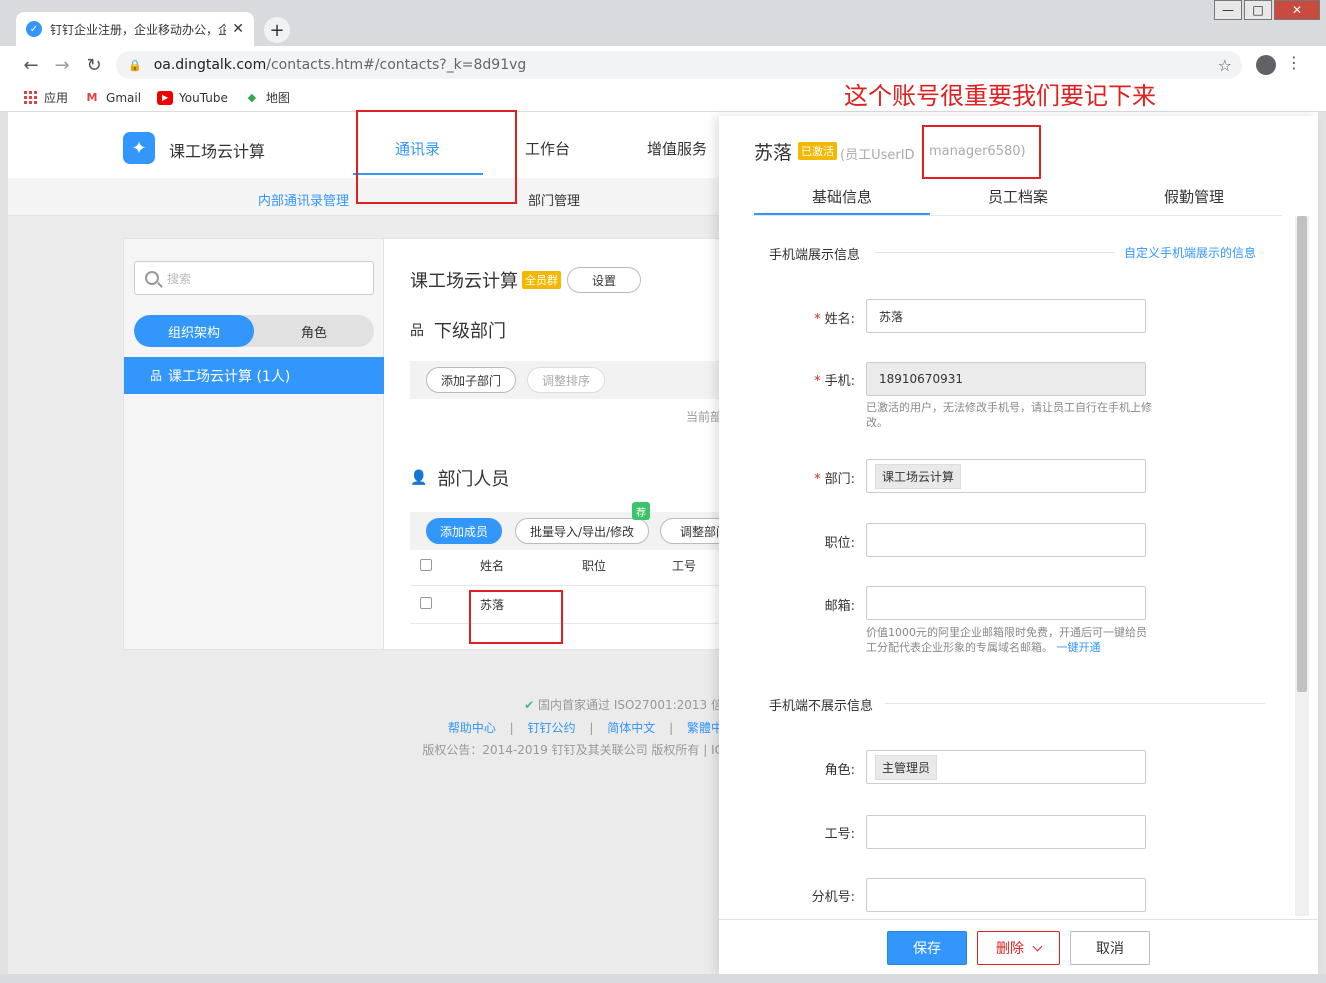 This screenshot has height=983, width=1326. I want to click on settings-button: 设置, so click(604, 280).